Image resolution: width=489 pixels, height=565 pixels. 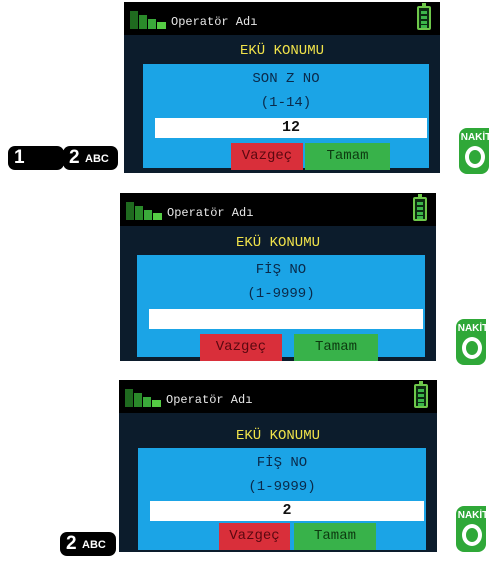 What do you see at coordinates (286, 319) in the screenshot?
I see `number-input` at bounding box center [286, 319].